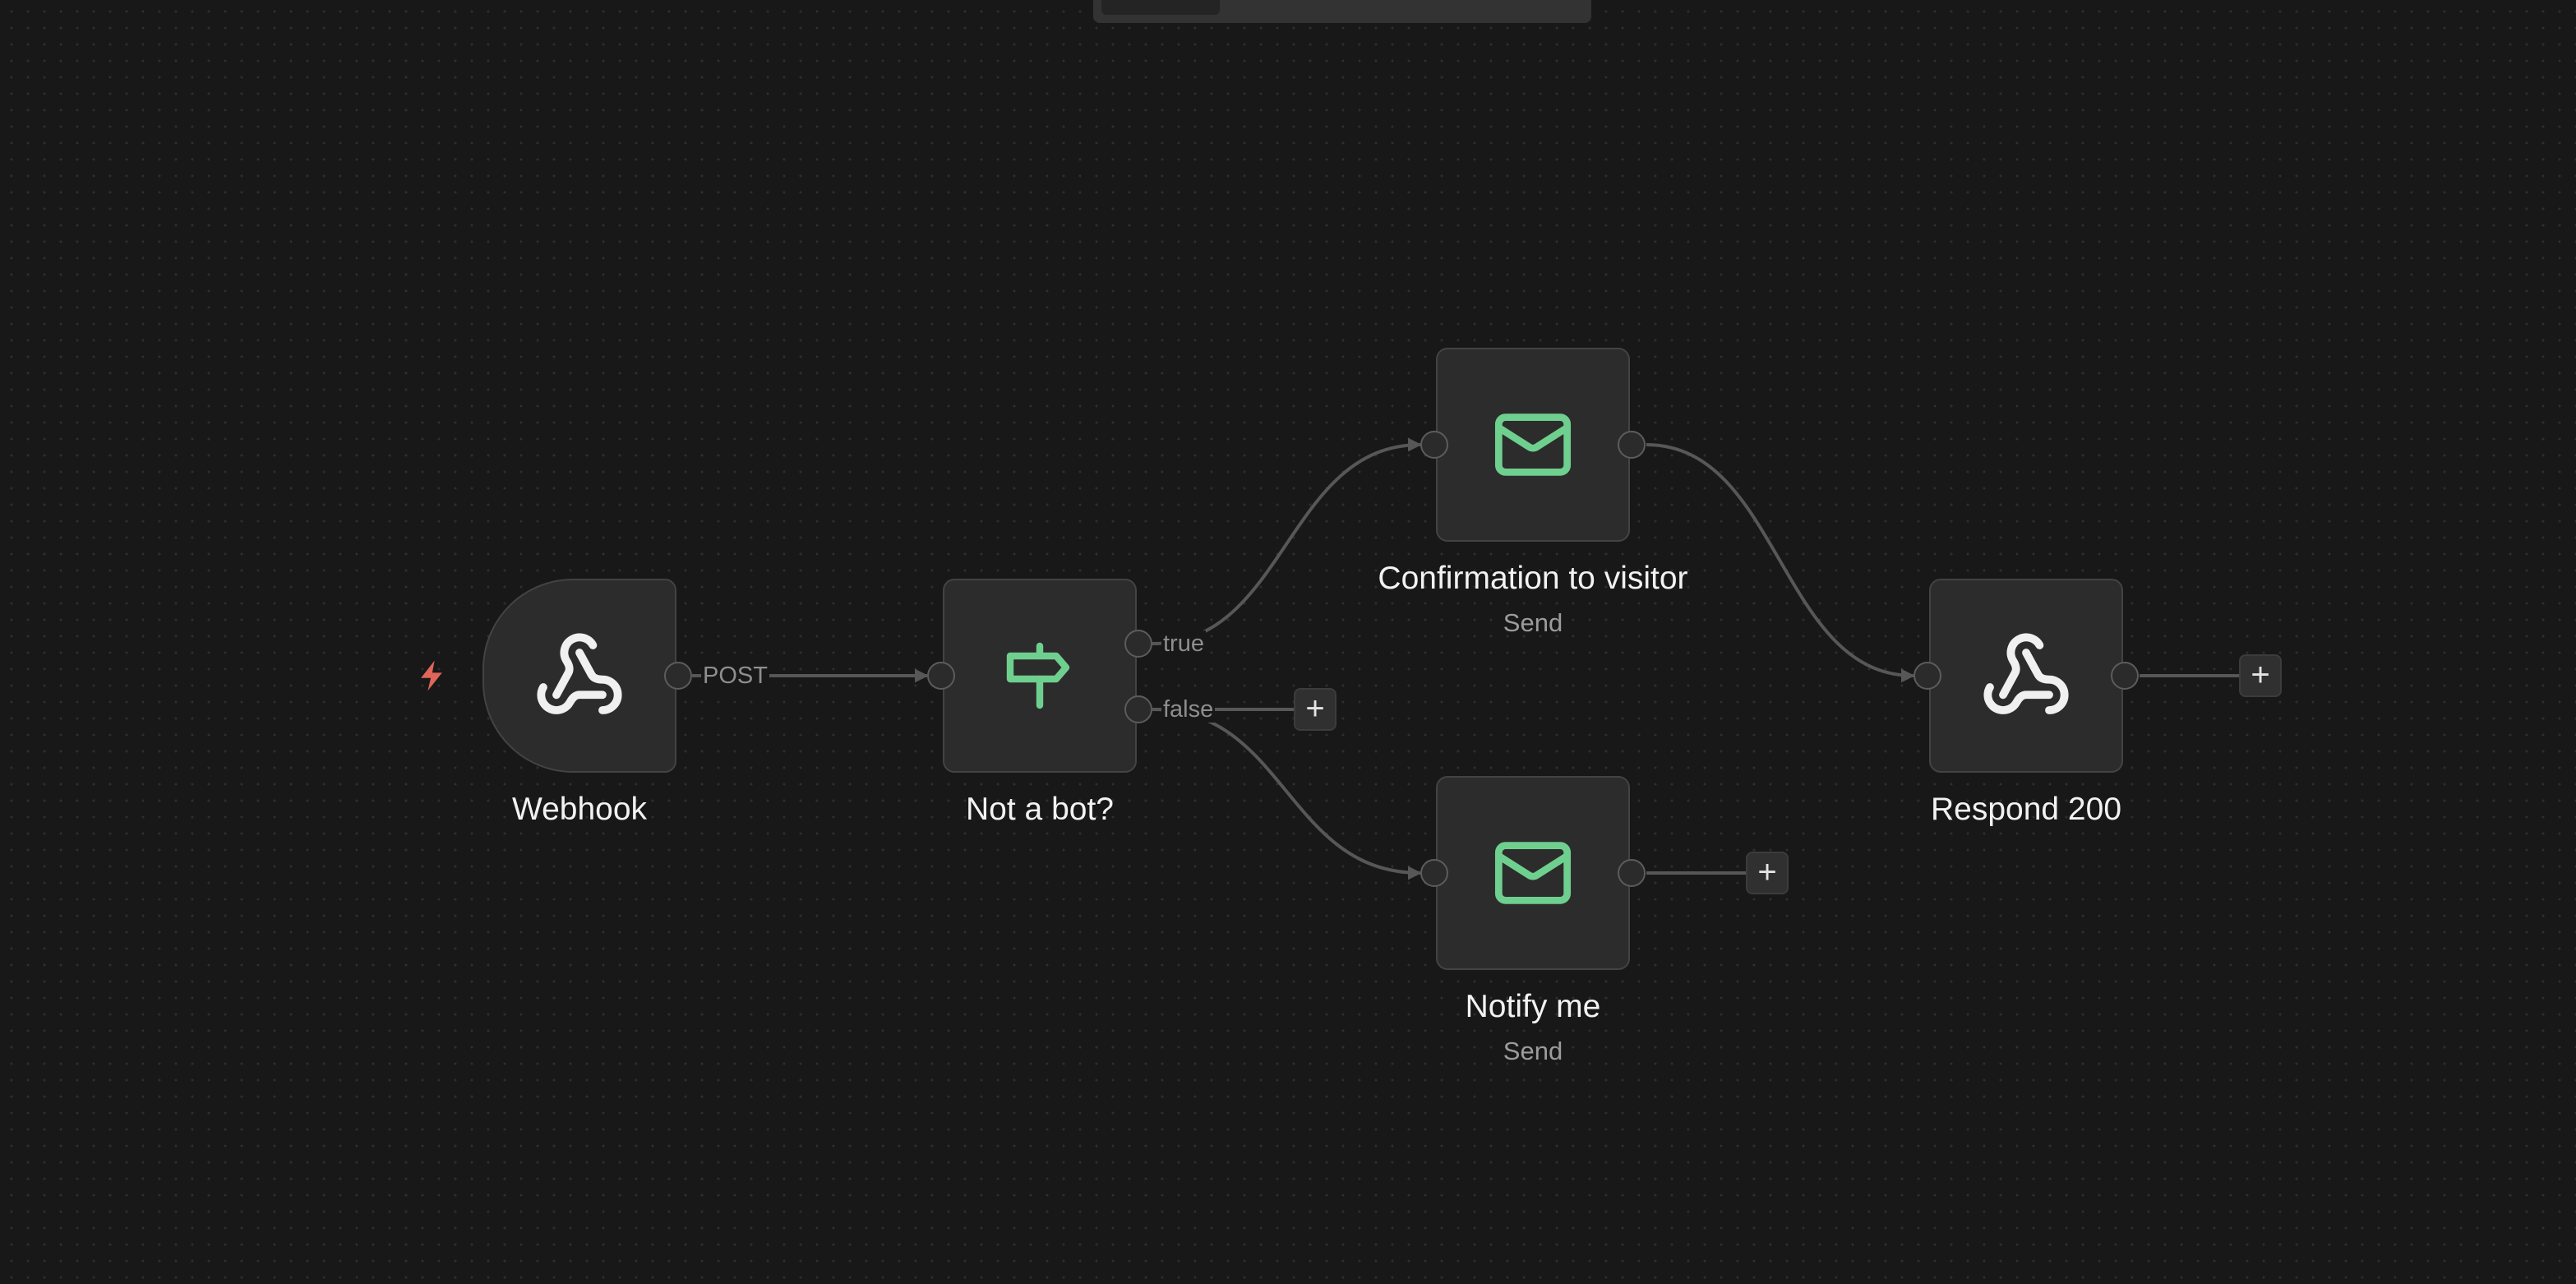 Image resolution: width=2576 pixels, height=1284 pixels. Describe the element at coordinates (1315, 710) in the screenshot. I see `add-node-button-if-false: +` at that location.